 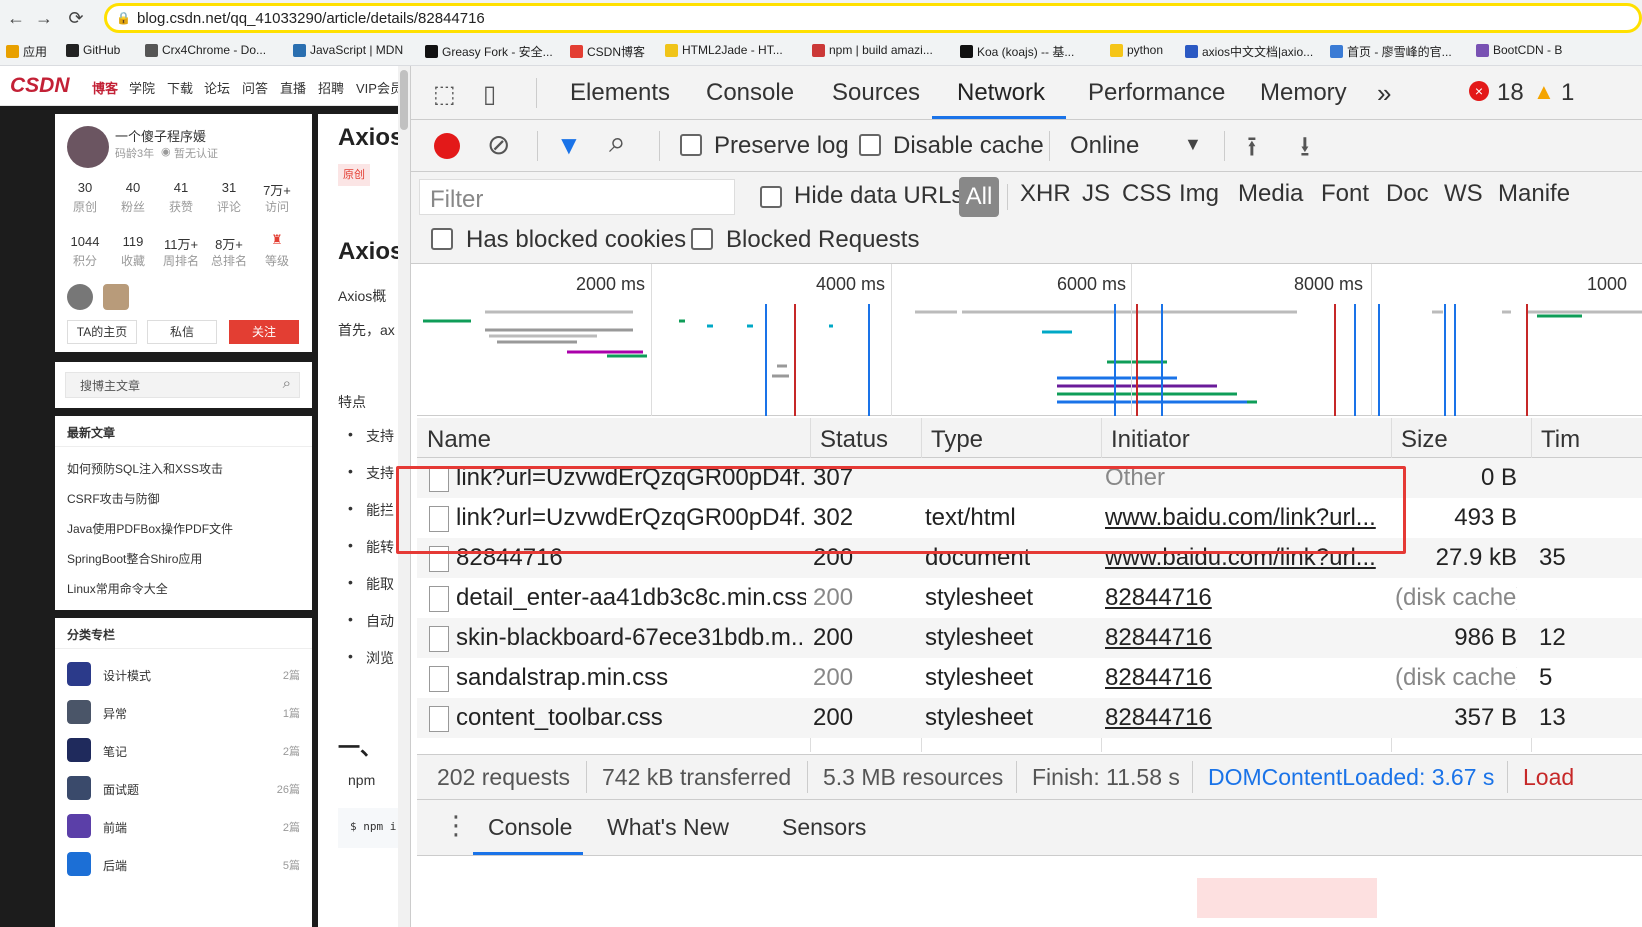 What do you see at coordinates (444, 94) in the screenshot?
I see `inspect-icon: ⬚` at bounding box center [444, 94].